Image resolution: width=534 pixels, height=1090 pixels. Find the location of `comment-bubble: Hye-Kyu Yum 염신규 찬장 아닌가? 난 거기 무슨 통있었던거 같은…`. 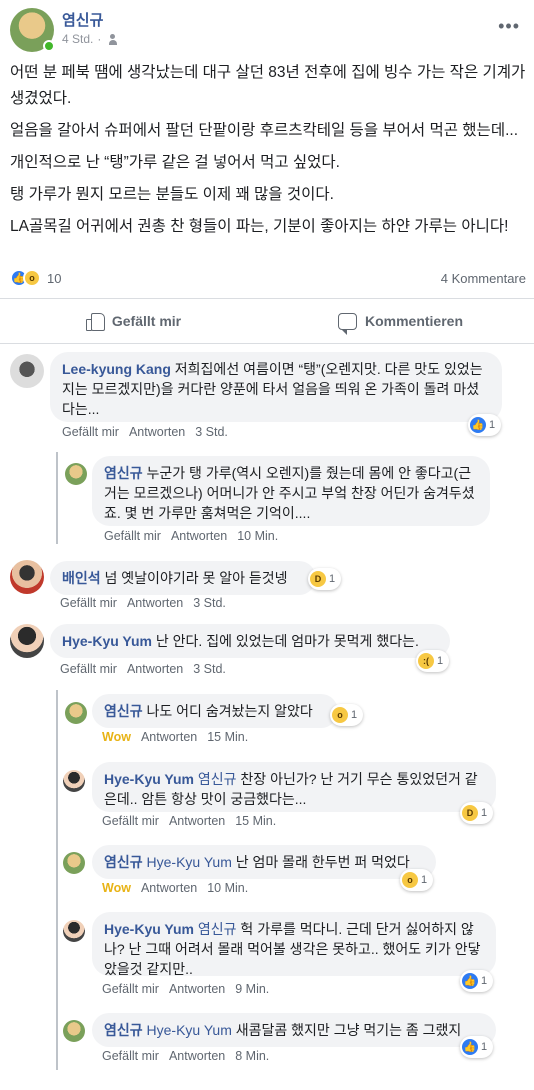

comment-bubble: Hye-Kyu Yum 염신규 찬장 아닌가? 난 거기 무슨 통있었던거 같은… is located at coordinates (294, 787).